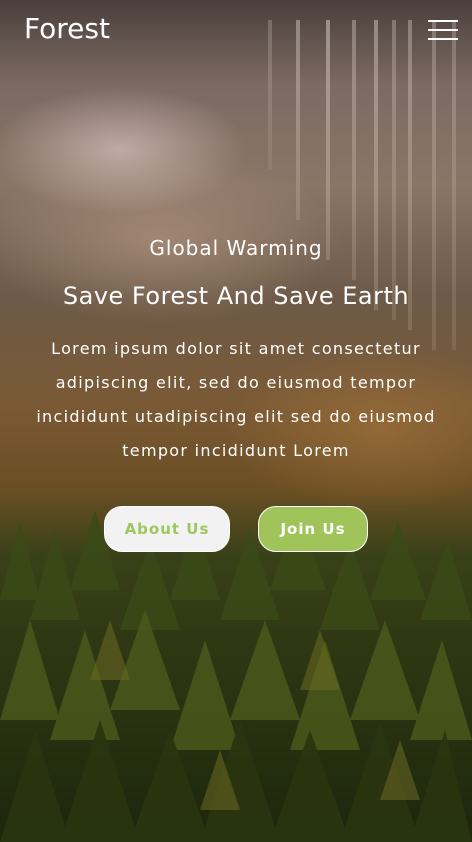  What do you see at coordinates (313, 529) in the screenshot?
I see `join-us-button: Join Us` at bounding box center [313, 529].